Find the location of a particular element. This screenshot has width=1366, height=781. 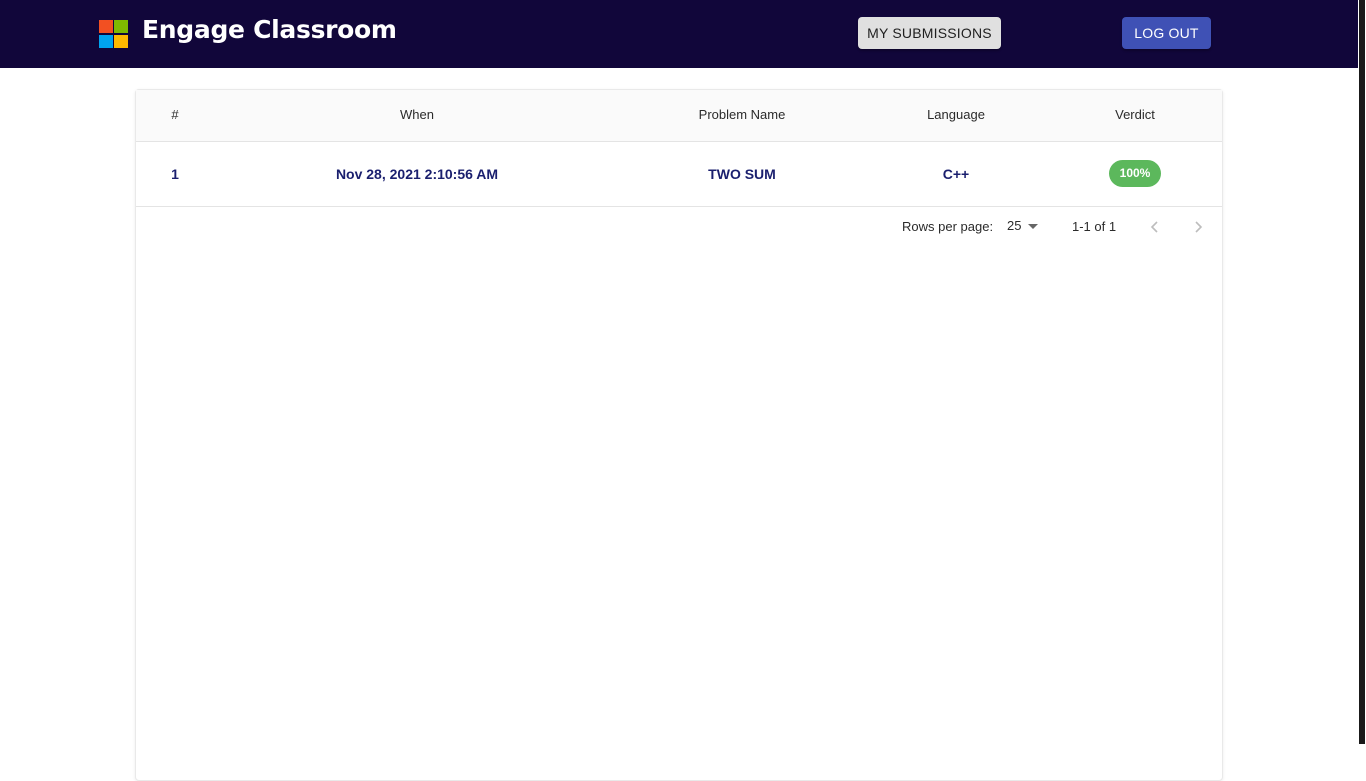

cell-language: C++ is located at coordinates (956, 174).